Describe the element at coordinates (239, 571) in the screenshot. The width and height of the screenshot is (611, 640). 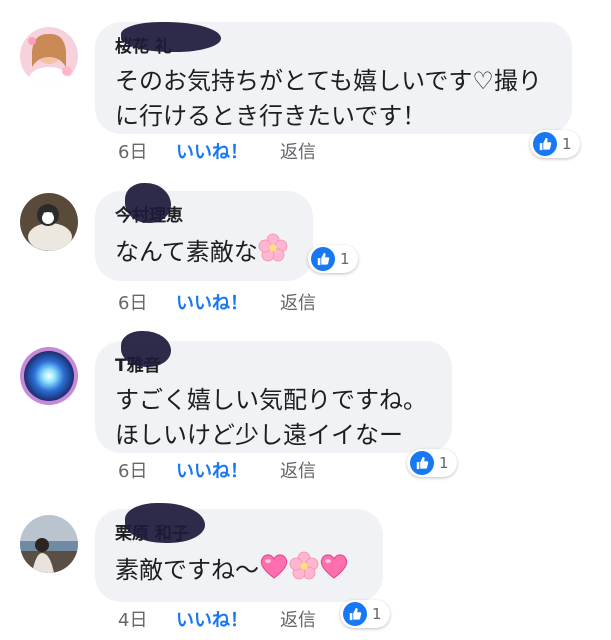
I see `comment-text: 素敵ですね〜` at that location.